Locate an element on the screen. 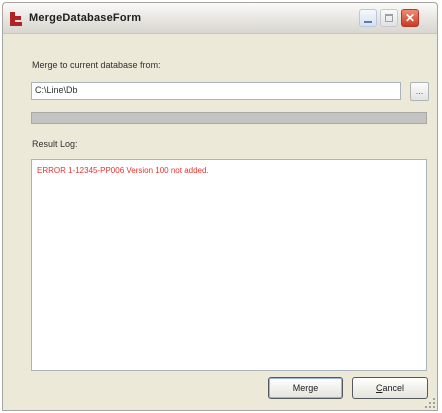 This screenshot has height=413, width=442. result-log-label: Result Log: is located at coordinates (55, 144).